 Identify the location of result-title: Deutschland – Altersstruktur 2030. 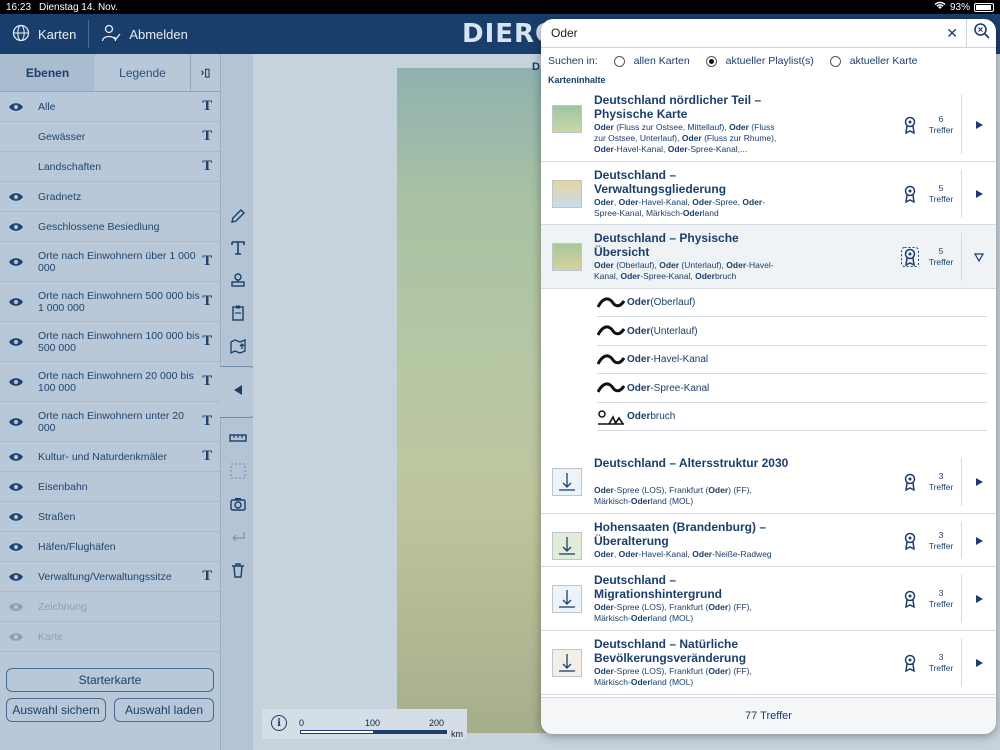
(694, 463).